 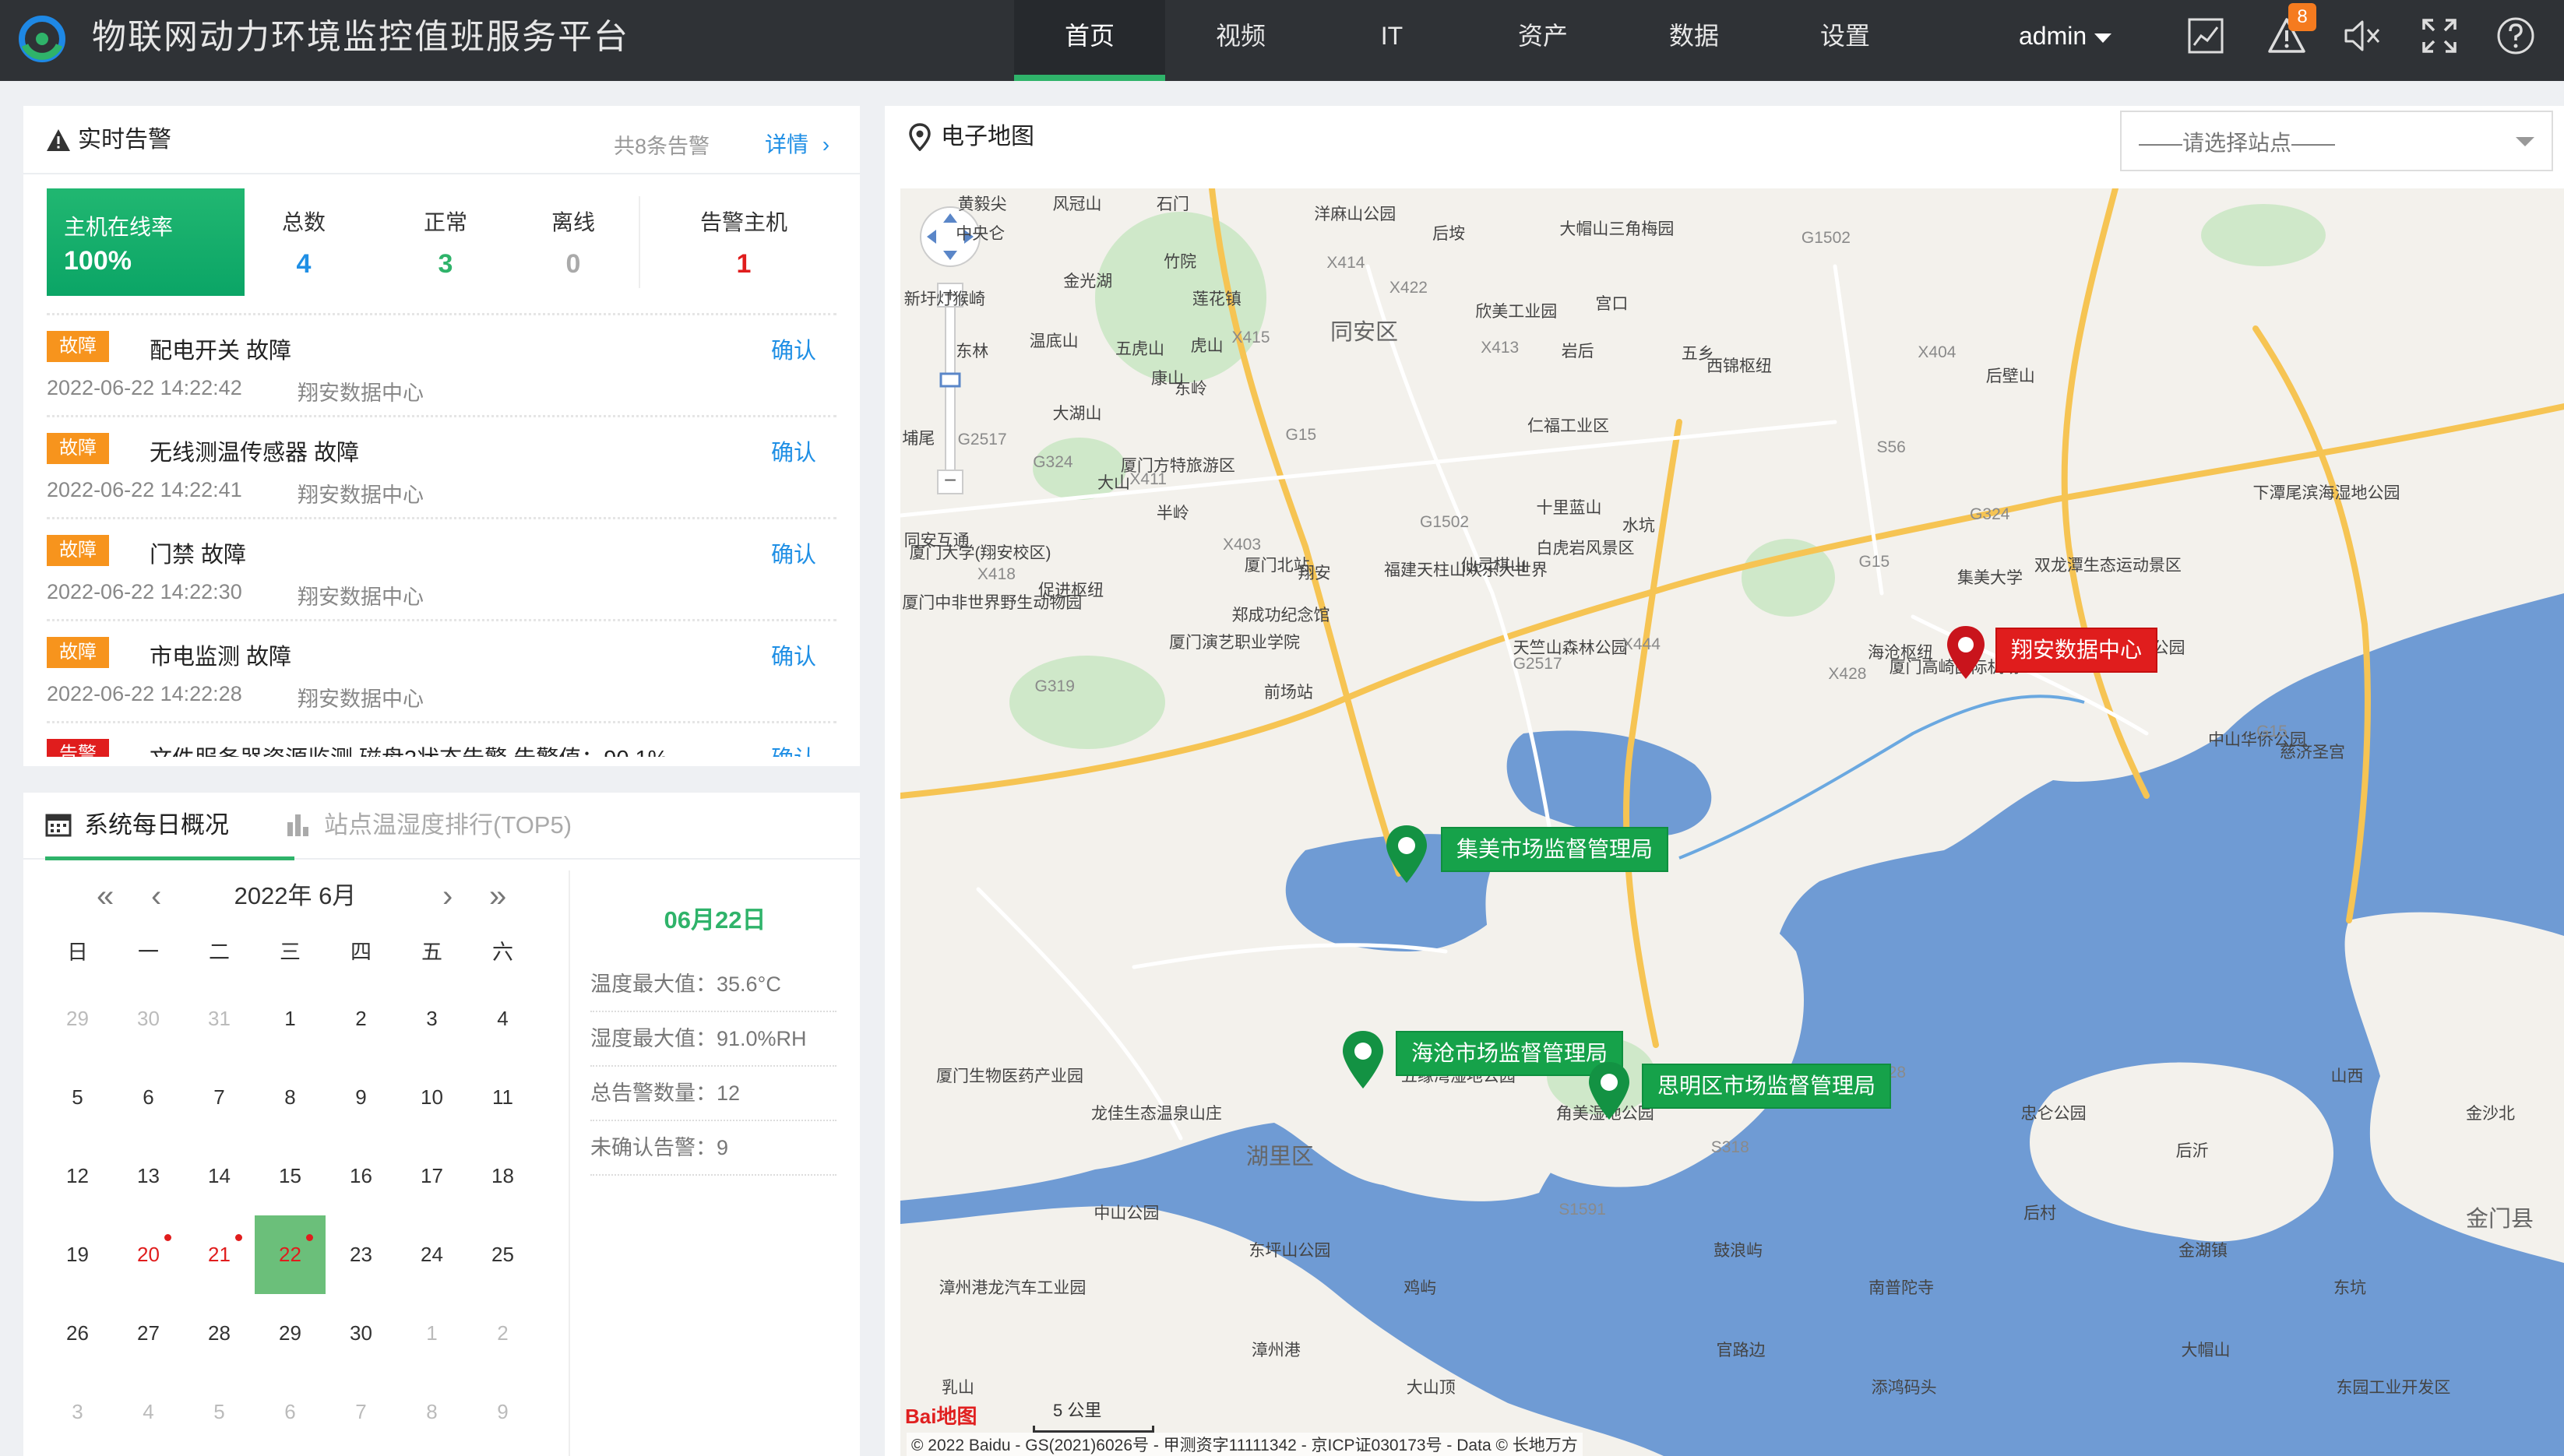 What do you see at coordinates (58, 140) in the screenshot?
I see `alert-triangle-icon` at bounding box center [58, 140].